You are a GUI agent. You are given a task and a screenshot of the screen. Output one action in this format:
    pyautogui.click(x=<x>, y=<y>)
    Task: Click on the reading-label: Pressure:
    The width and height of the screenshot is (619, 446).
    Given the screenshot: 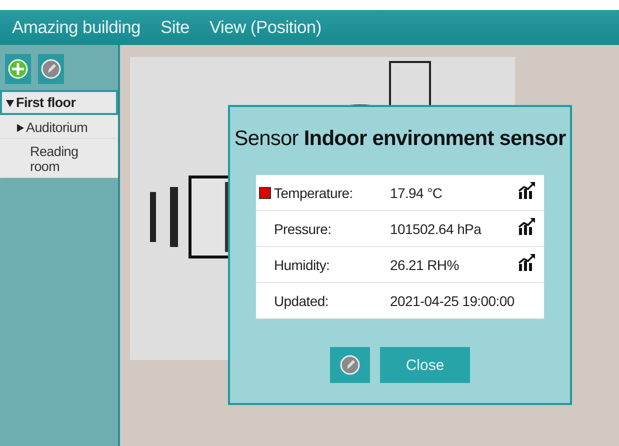 What is the action you would take?
    pyautogui.click(x=303, y=228)
    